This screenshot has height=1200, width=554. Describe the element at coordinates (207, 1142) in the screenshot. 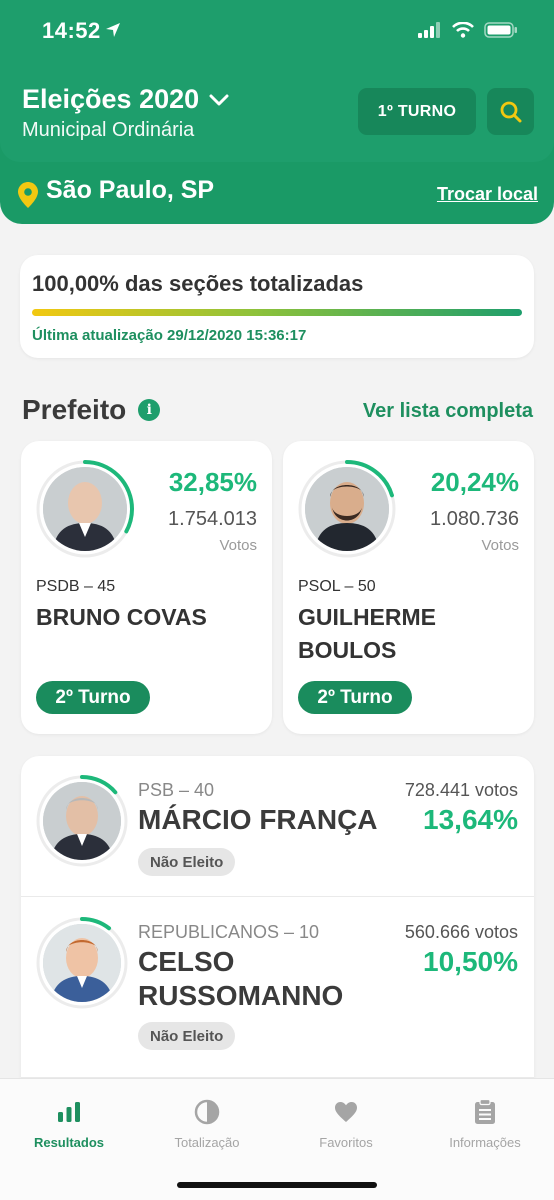

I see `tab-label: Totalização` at that location.